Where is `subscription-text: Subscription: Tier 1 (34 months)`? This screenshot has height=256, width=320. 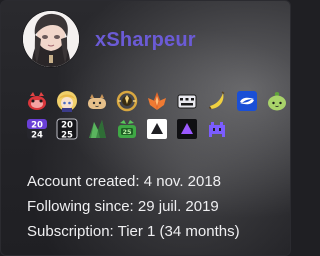
subscription-text: Subscription: Tier 1 (34 months) is located at coordinates (133, 231).